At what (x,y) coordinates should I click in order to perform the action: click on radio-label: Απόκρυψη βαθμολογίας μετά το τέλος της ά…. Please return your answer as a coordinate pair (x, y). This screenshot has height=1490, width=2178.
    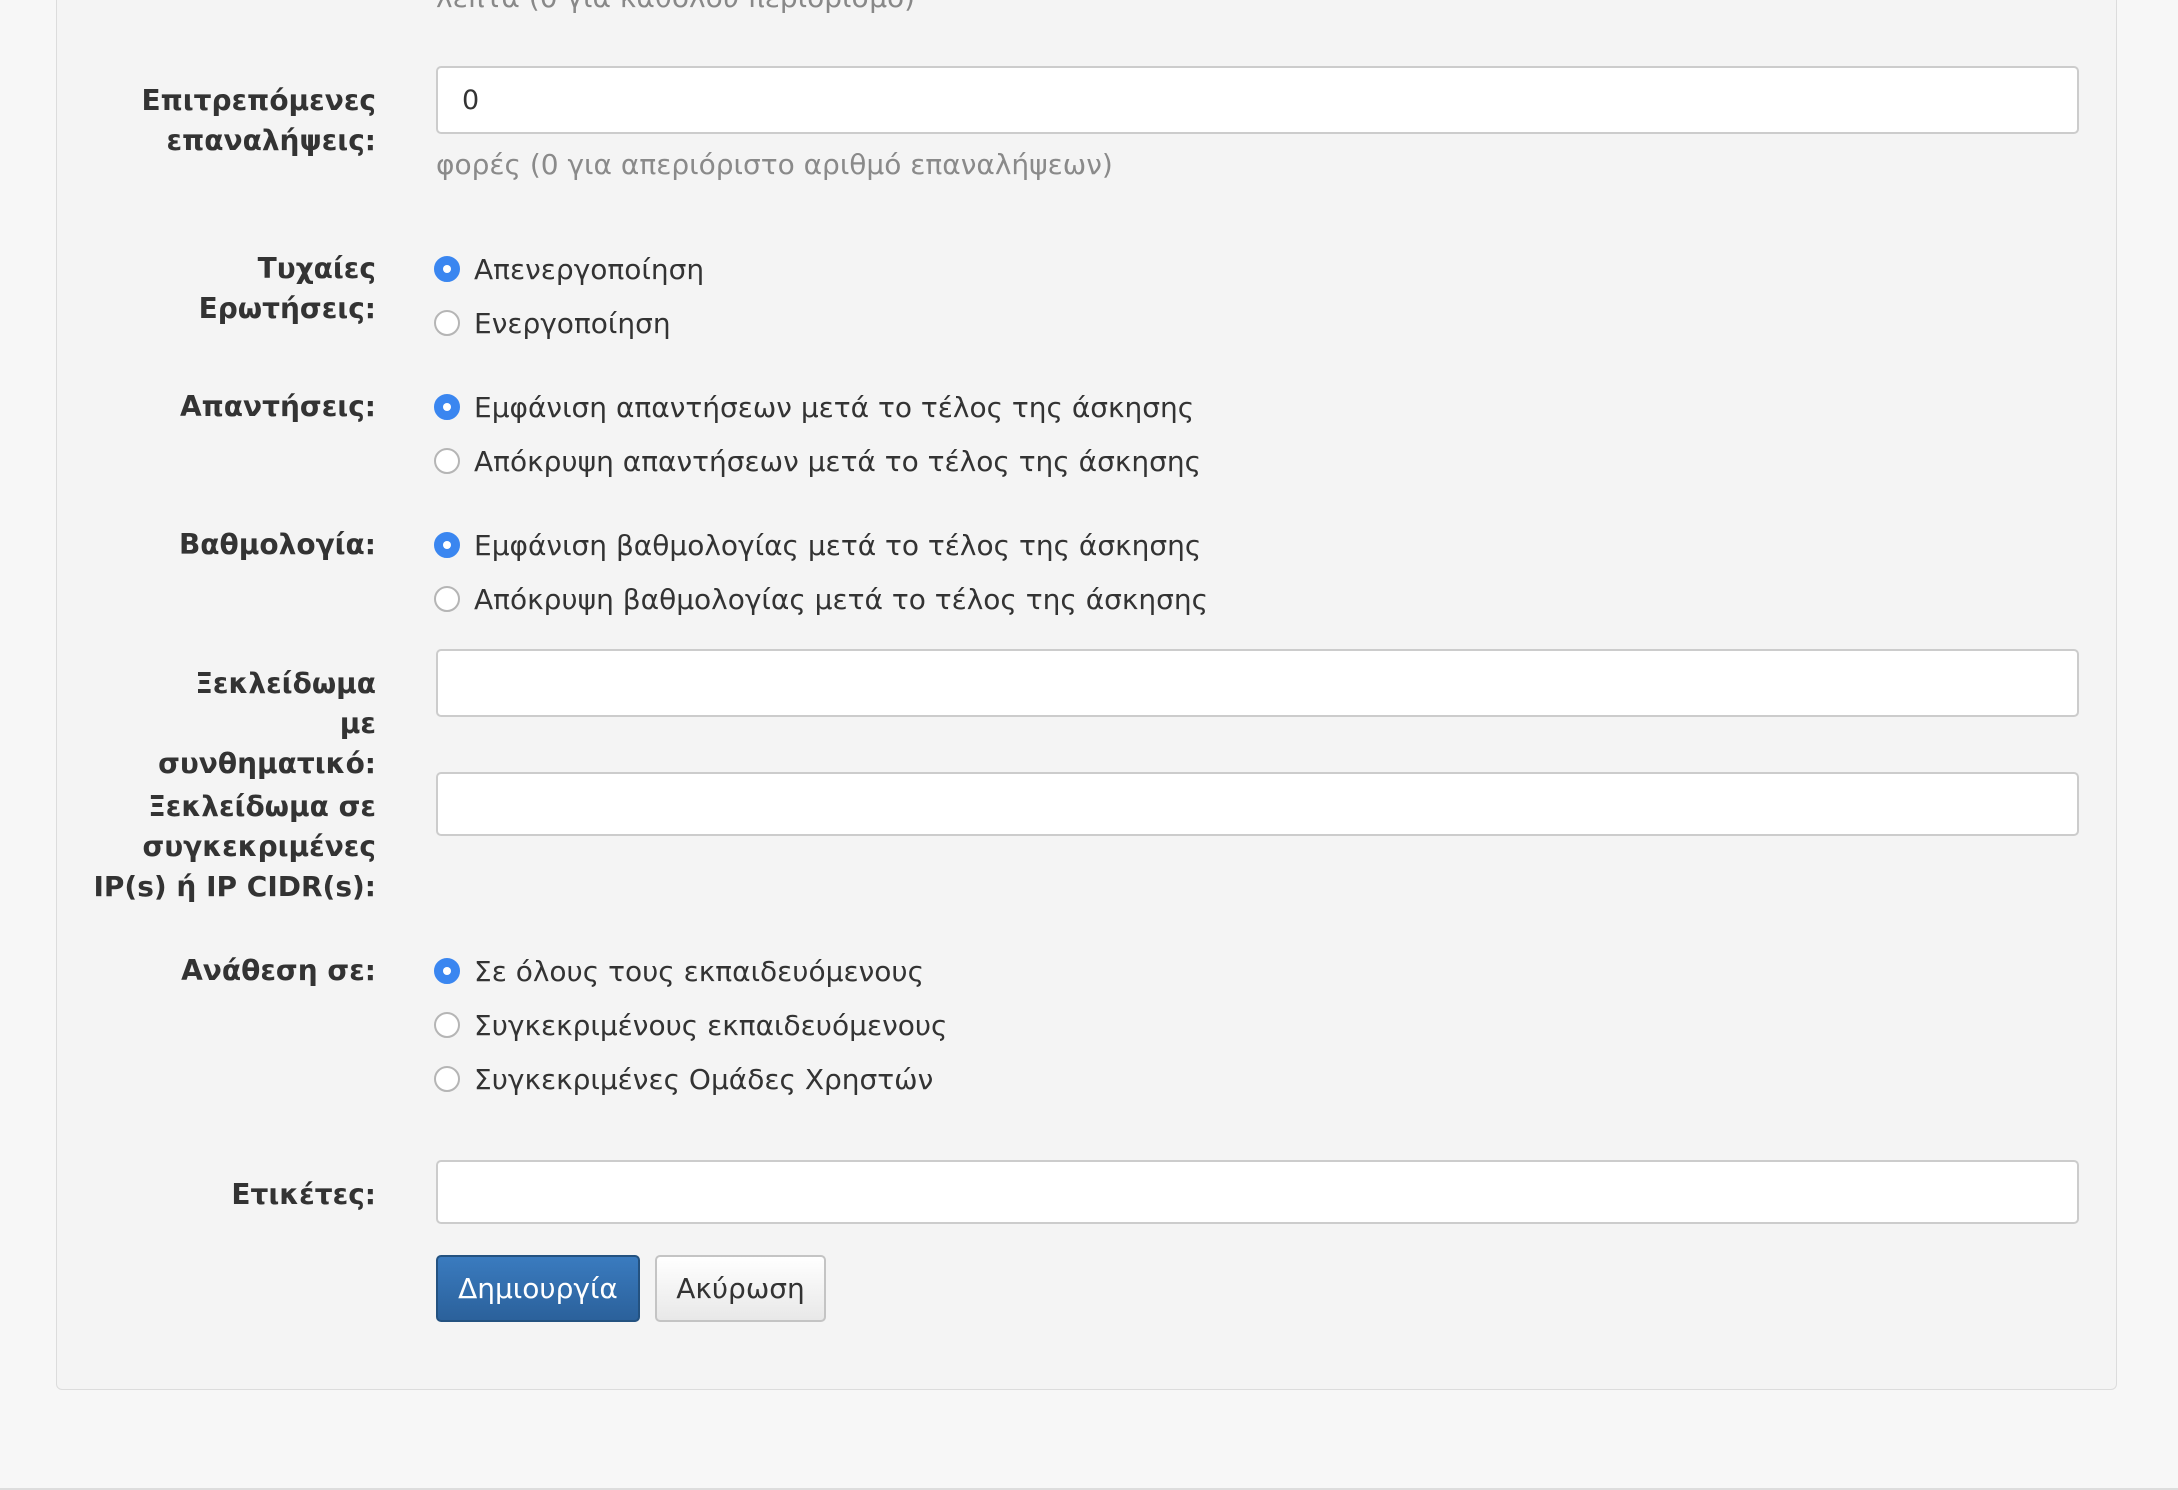
    Looking at the image, I should click on (841, 599).